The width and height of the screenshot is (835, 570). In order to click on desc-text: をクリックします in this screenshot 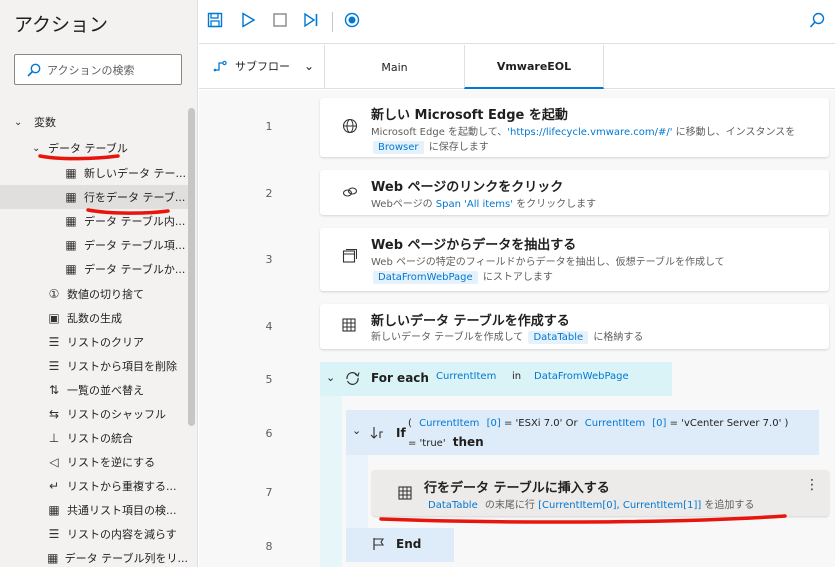, I will do `click(555, 204)`.